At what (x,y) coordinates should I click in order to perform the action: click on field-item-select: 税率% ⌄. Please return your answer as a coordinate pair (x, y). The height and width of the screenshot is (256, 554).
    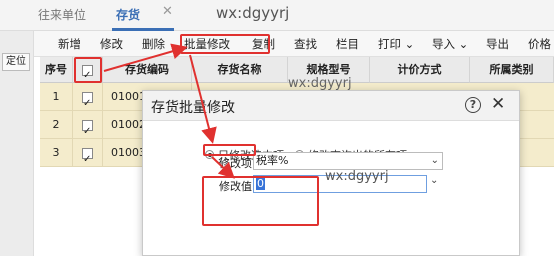
    Looking at the image, I should click on (348, 161).